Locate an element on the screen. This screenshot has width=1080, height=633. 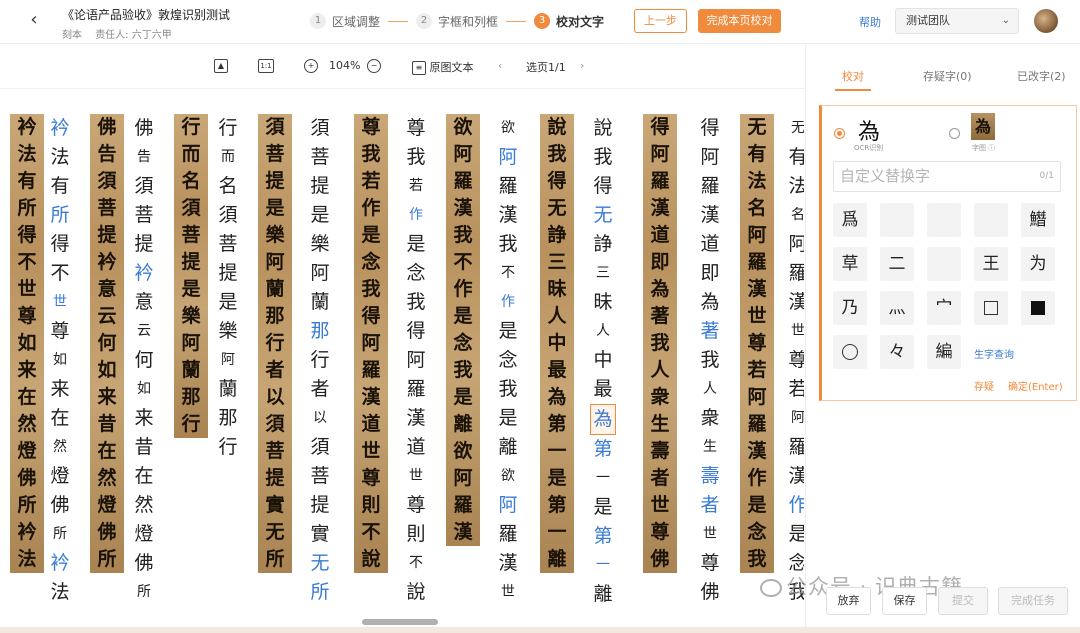
candidate-char: 𢏉 is located at coordinates (944, 264).